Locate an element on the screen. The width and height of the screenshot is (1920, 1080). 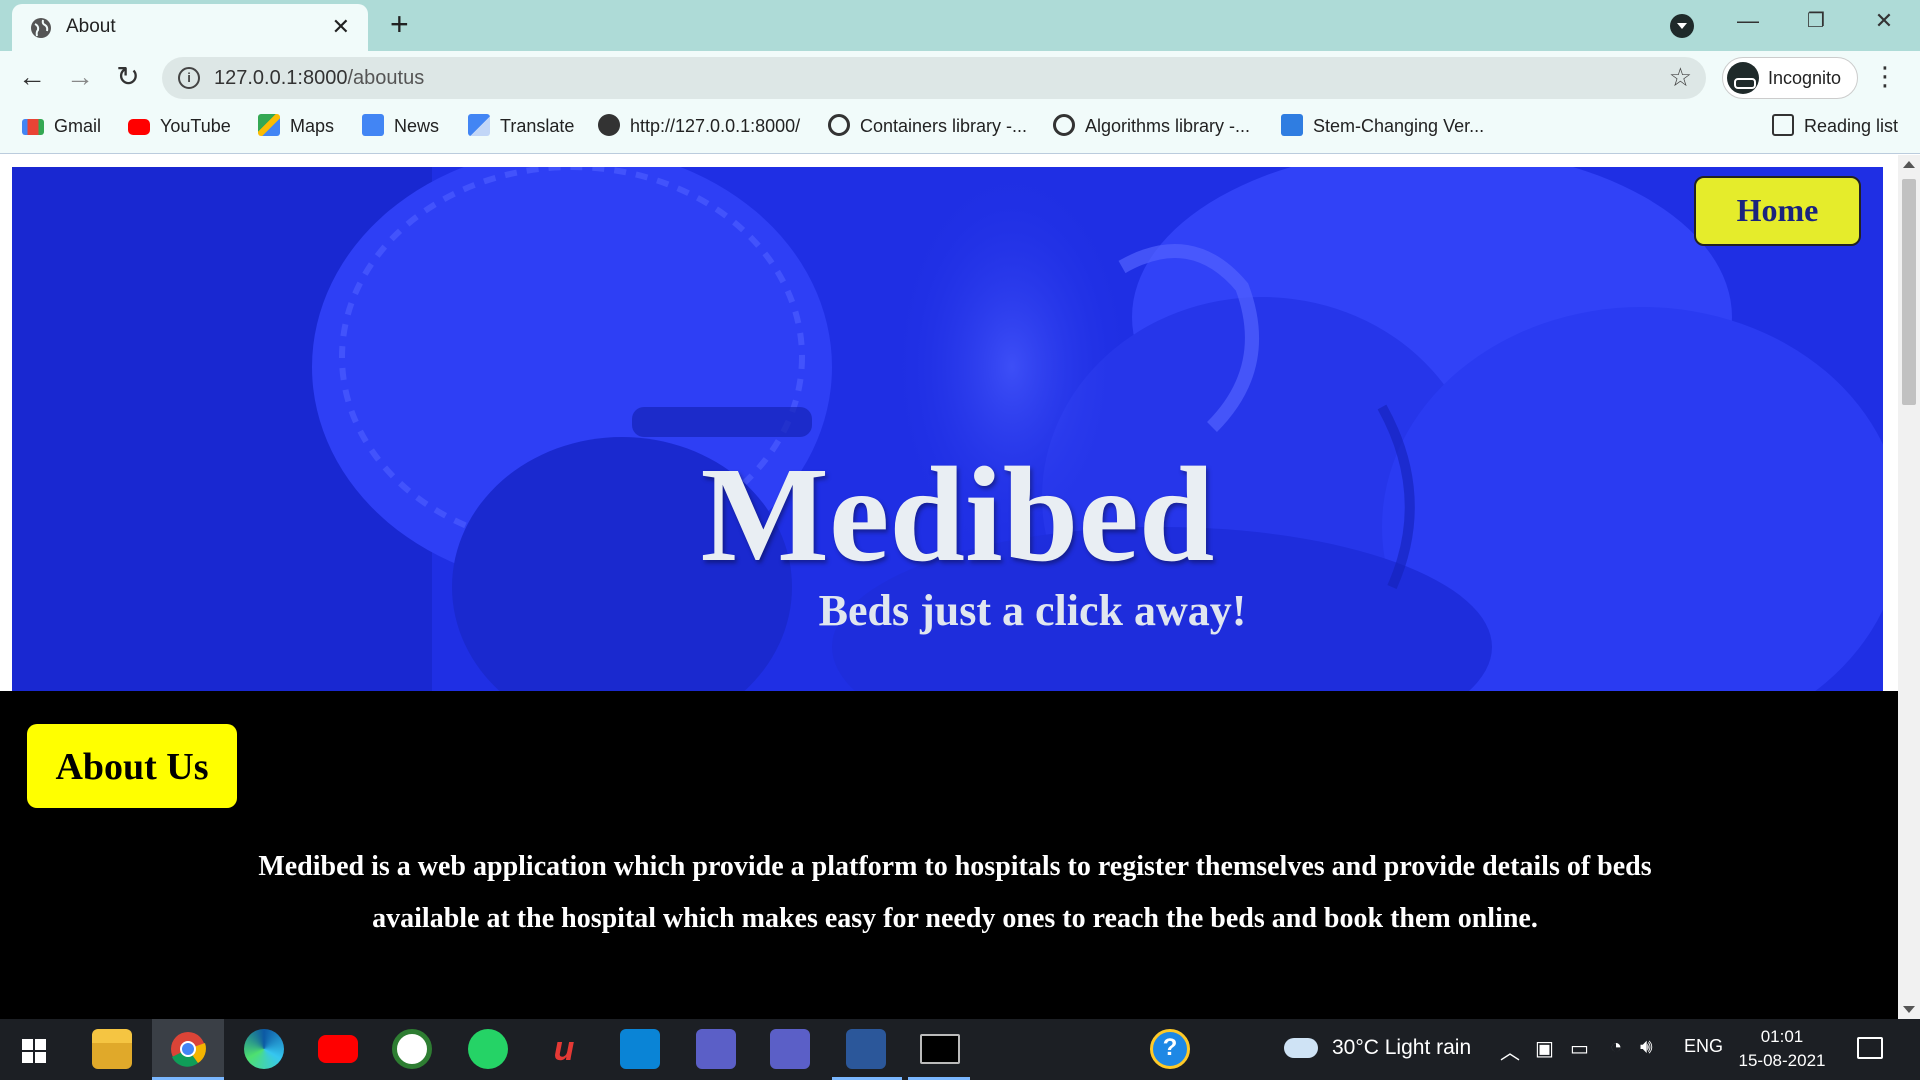
youtube-app-icon is located at coordinates (338, 1049).